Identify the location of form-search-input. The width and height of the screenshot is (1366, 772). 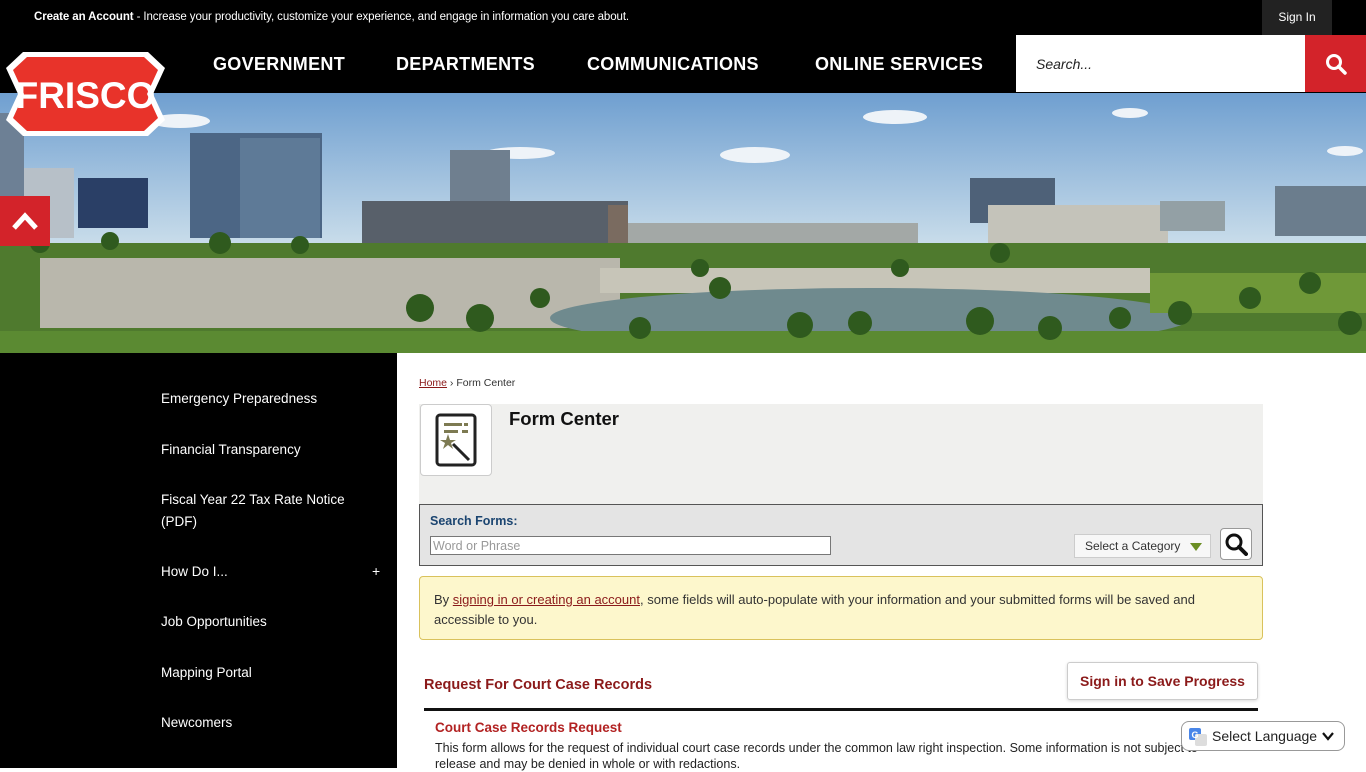
(630, 545).